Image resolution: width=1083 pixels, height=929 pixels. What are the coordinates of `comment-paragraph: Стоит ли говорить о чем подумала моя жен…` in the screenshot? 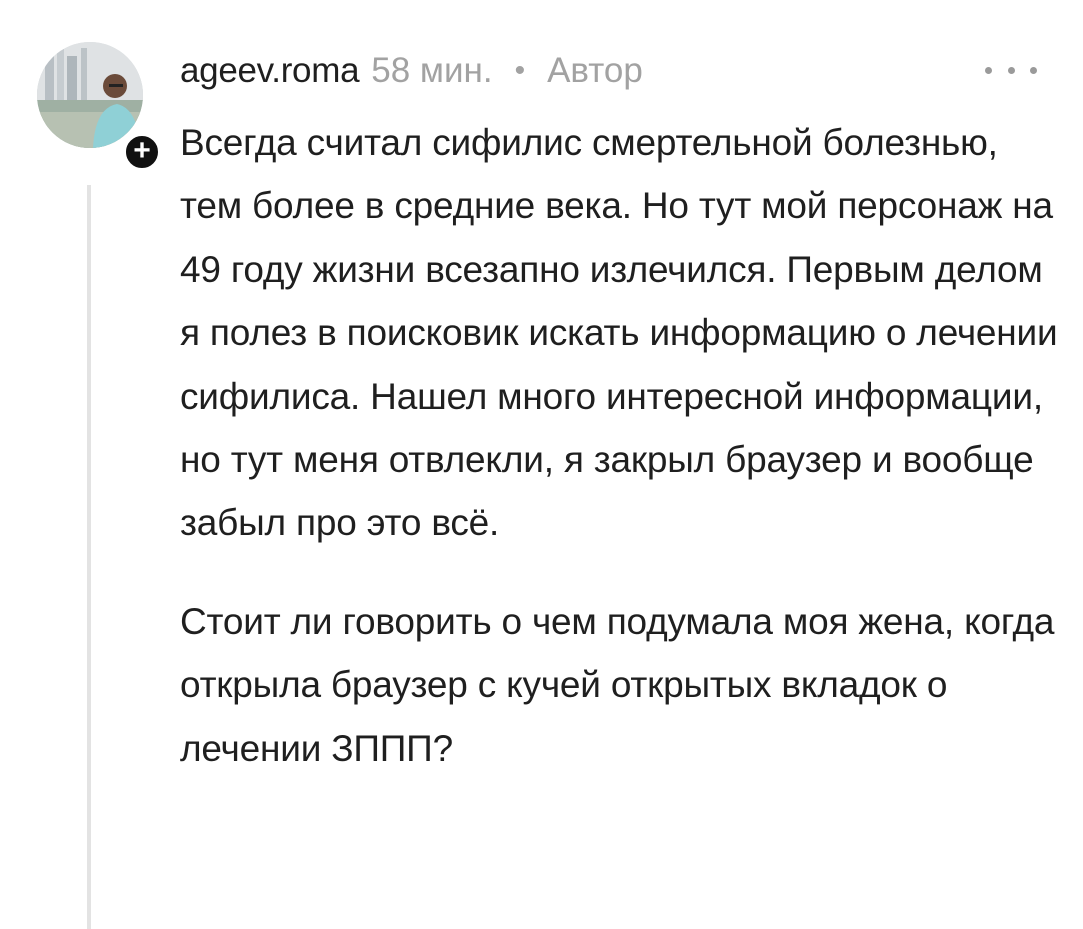 It's located at (617, 684).